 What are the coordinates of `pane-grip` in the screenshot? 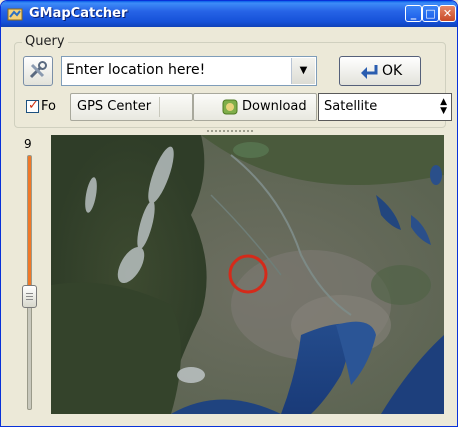 It's located at (230, 131).